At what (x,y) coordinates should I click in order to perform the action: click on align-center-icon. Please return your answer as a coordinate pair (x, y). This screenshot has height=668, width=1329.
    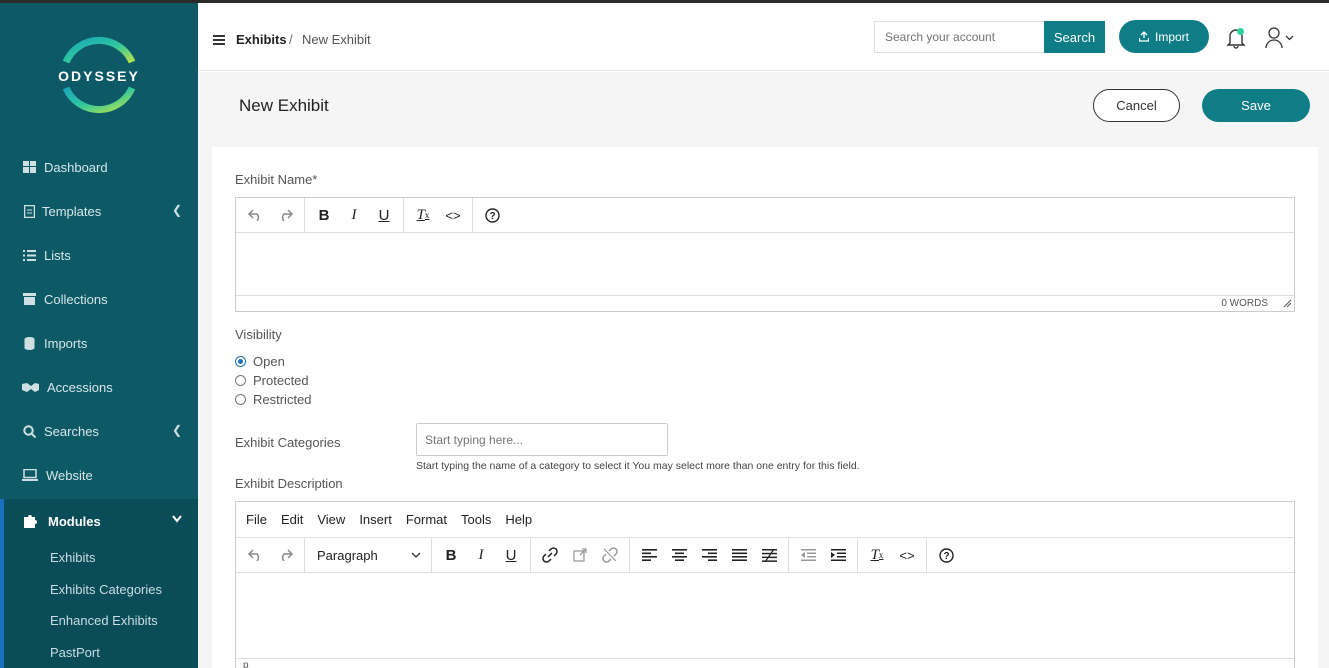
    Looking at the image, I should click on (679, 555).